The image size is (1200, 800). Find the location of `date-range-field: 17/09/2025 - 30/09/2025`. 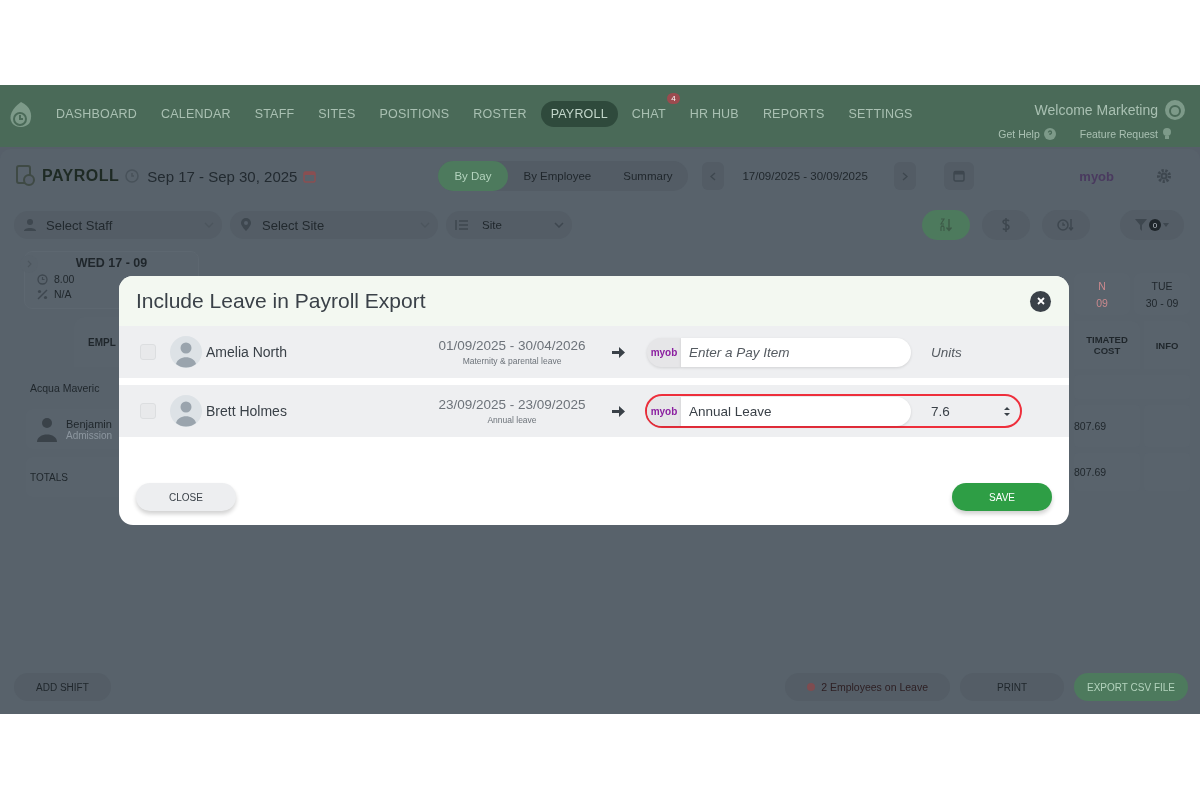

date-range-field: 17/09/2025 - 30/09/2025 is located at coordinates (805, 176).